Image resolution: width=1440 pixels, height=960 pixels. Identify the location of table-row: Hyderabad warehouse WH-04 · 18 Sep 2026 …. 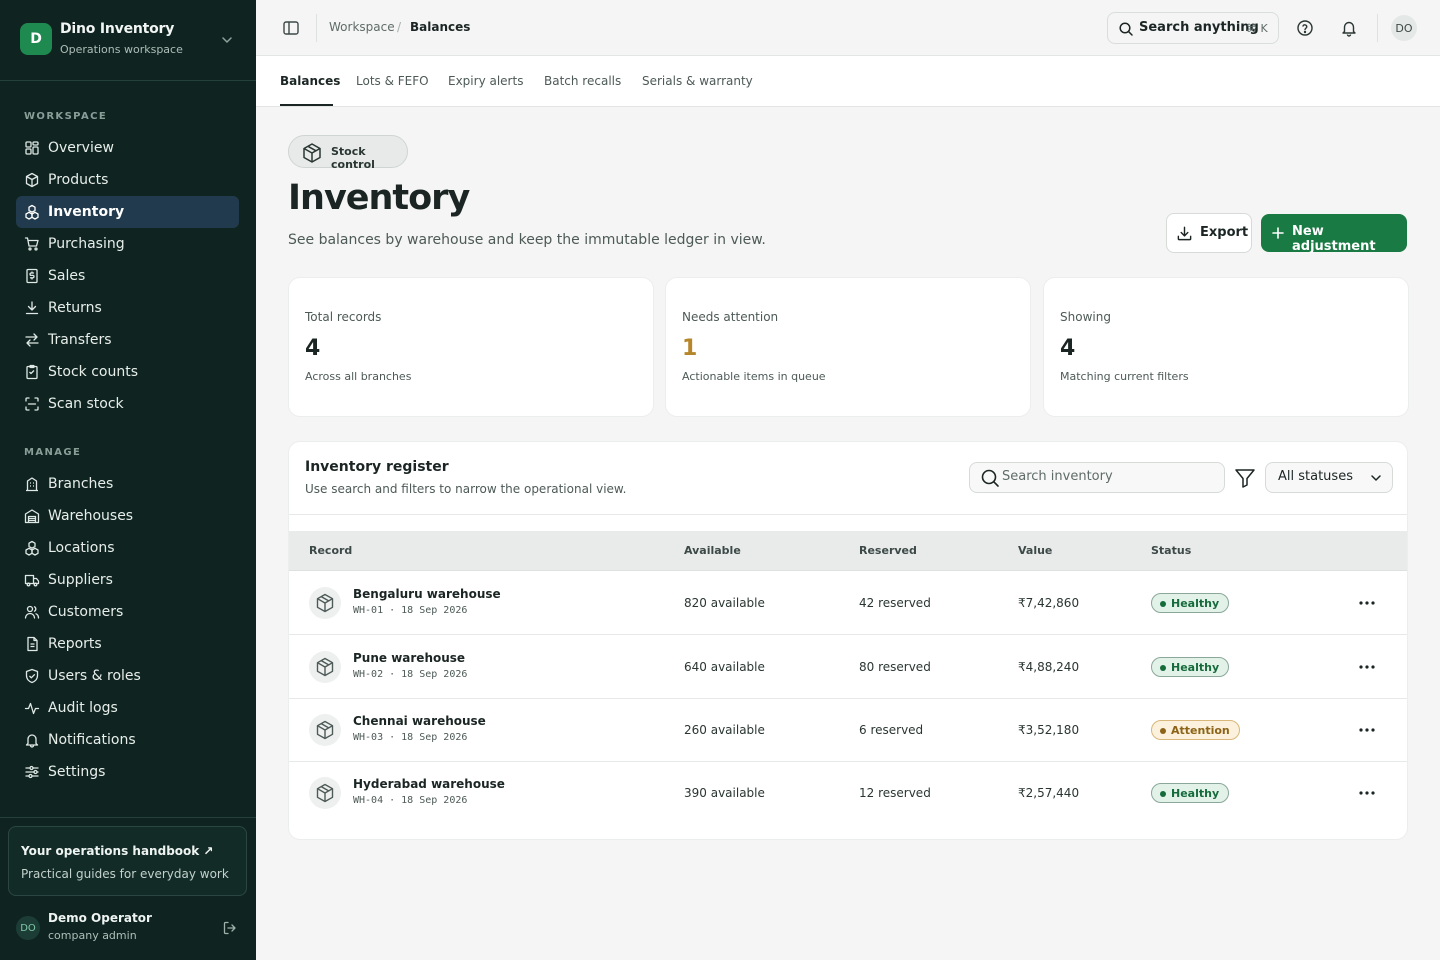
(848, 793).